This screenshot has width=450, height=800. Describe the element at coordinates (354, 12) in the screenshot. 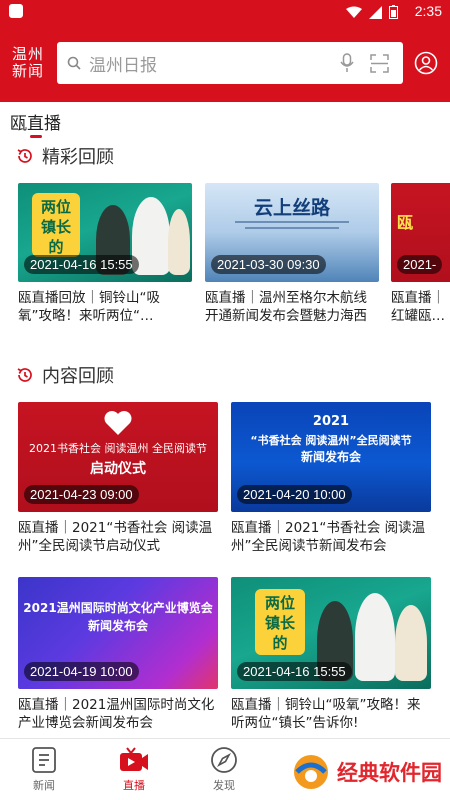

I see `wifi-icon` at that location.